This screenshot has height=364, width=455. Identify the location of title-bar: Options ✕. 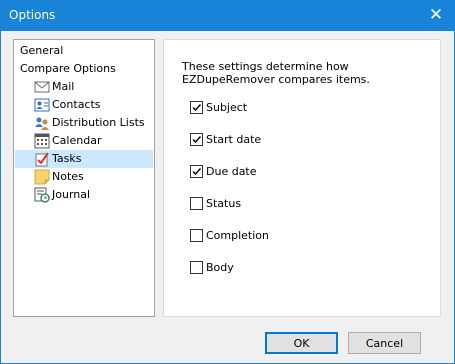
(227, 16).